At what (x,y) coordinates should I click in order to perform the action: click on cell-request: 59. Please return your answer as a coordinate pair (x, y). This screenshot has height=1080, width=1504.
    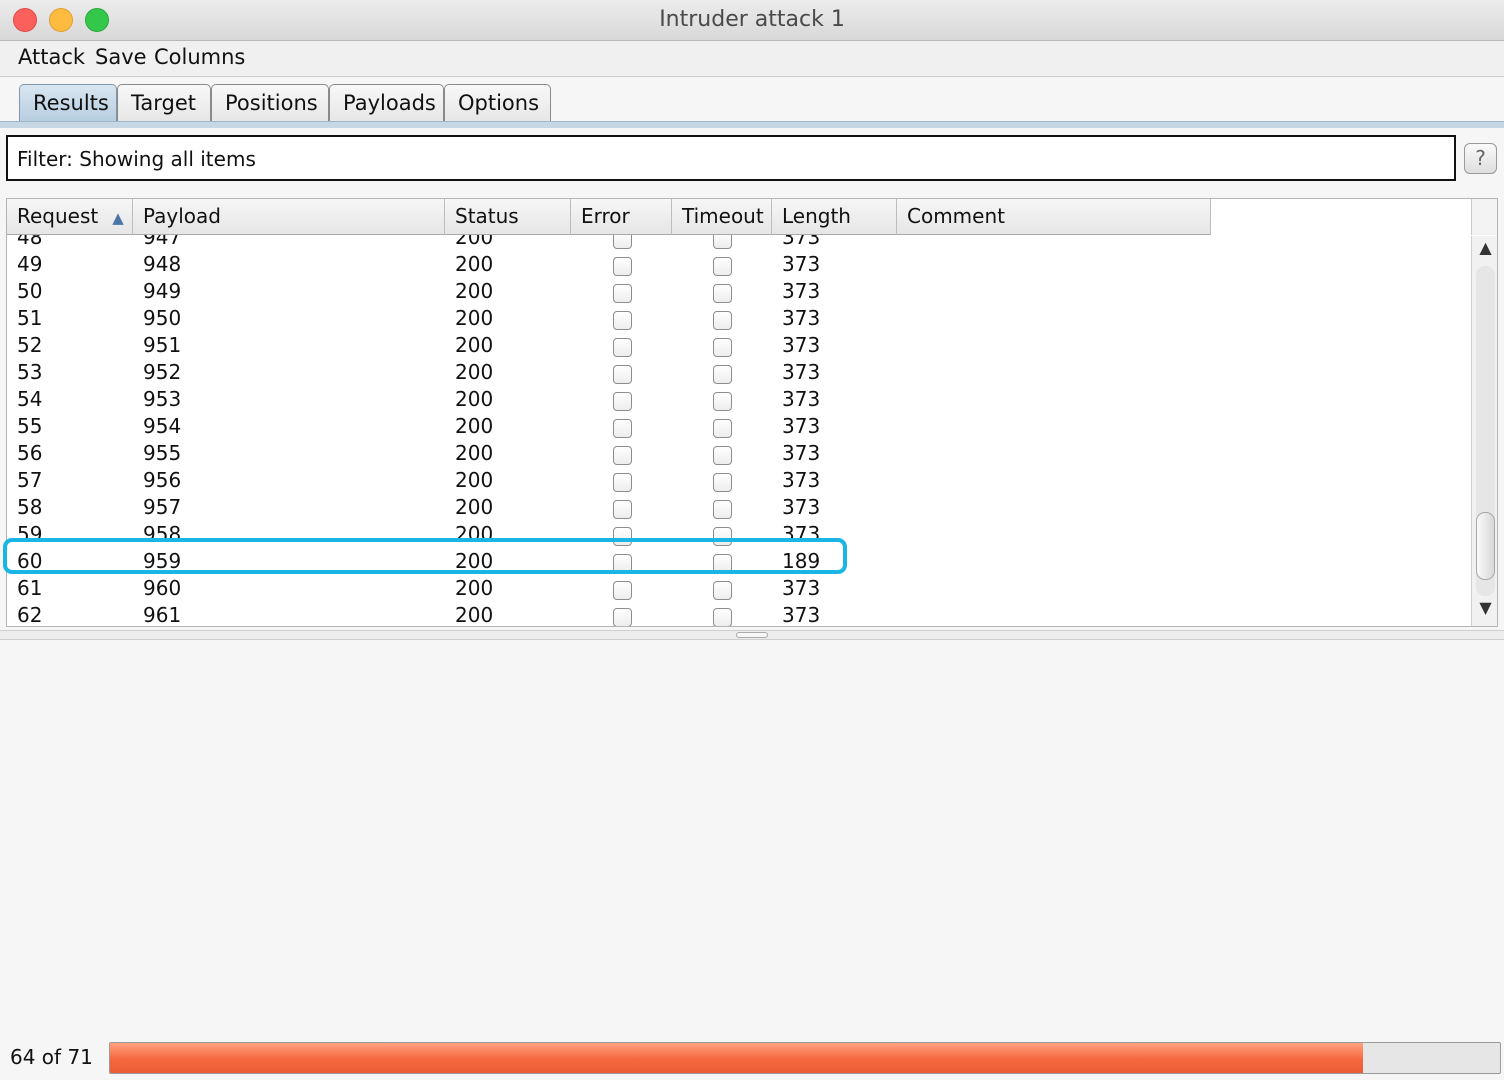
    Looking at the image, I should click on (30, 534).